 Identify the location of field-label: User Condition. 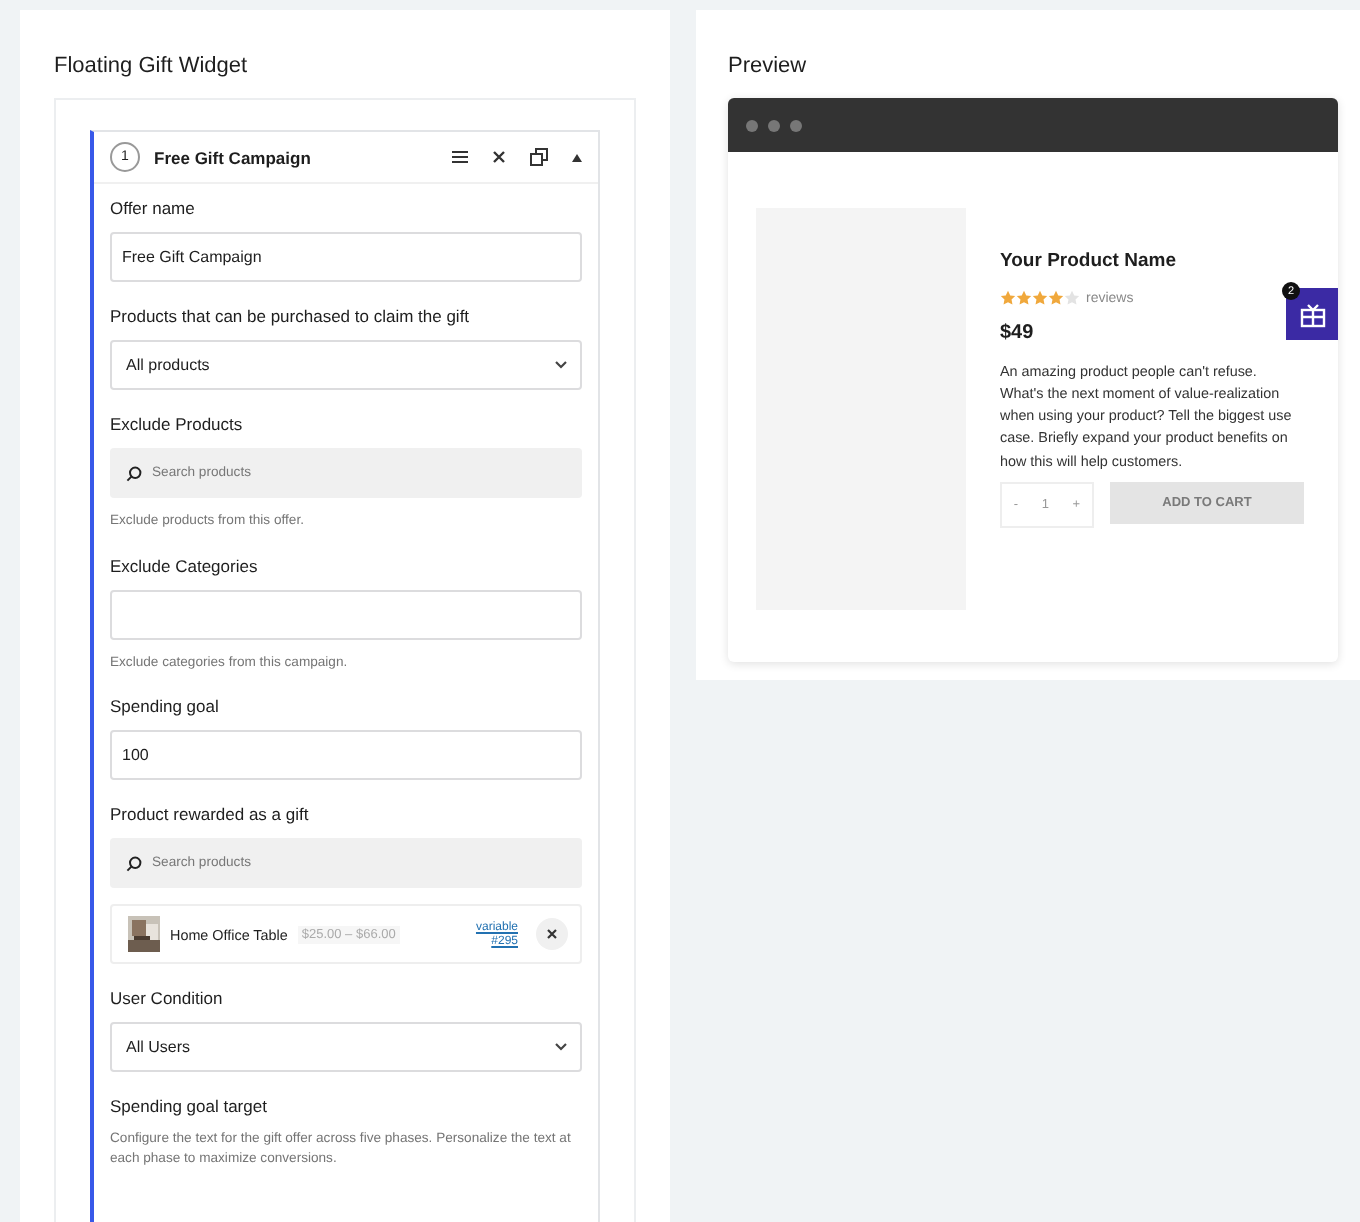
(167, 998).